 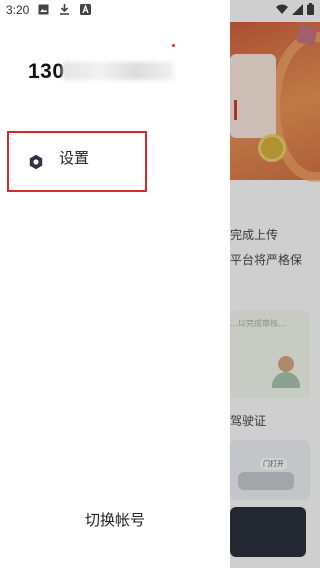 What do you see at coordinates (282, 9) in the screenshot?
I see `wifi-icon` at bounding box center [282, 9].